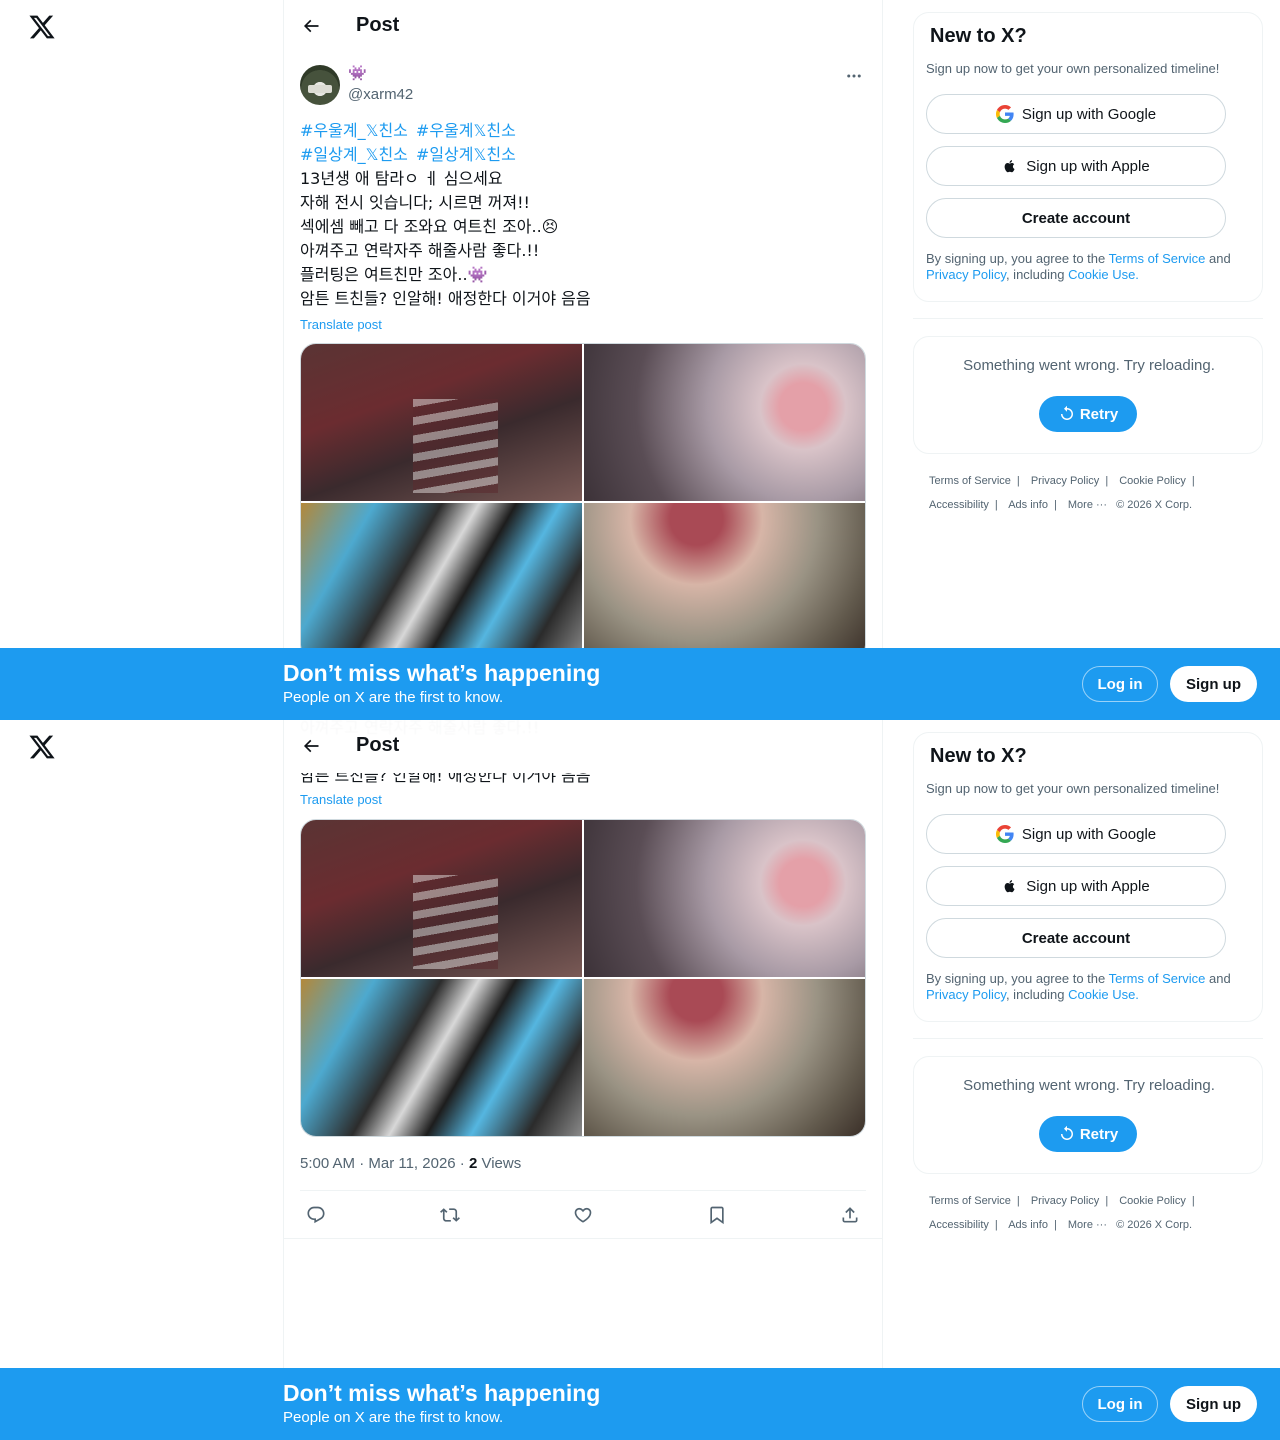 This screenshot has width=1280, height=1440. I want to click on hashtag-link: #일상계𝕏친소, so click(466, 154).